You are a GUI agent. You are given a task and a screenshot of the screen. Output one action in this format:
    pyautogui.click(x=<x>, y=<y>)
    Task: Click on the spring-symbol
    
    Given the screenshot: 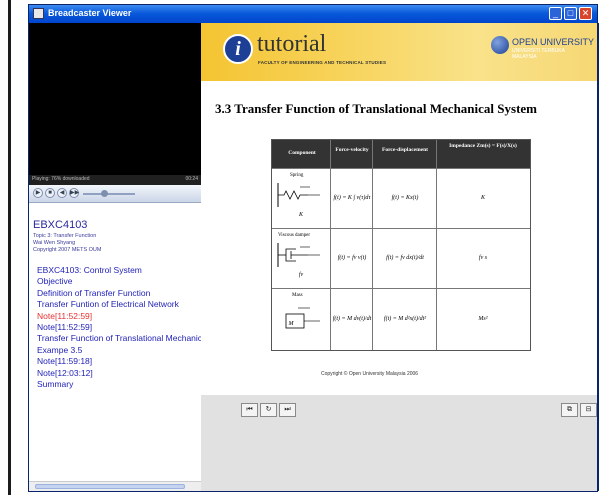 What is the action you would take?
    pyautogui.click(x=298, y=195)
    